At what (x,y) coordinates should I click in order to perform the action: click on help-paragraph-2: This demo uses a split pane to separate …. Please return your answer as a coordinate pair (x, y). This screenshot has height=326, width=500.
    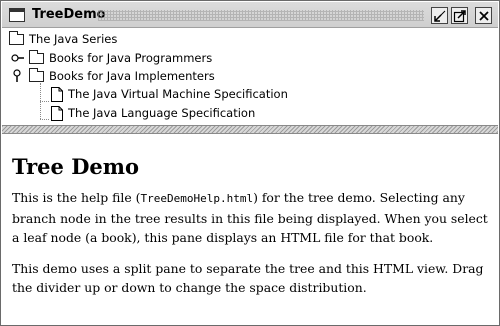
    Looking at the image, I should click on (248, 278).